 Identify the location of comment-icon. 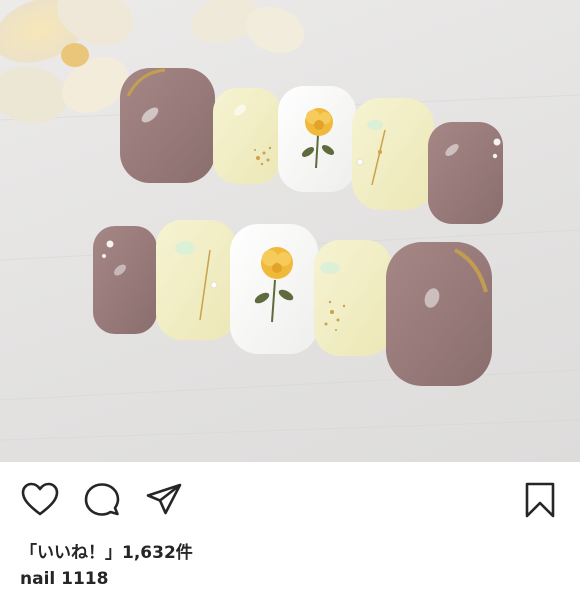
(102, 500).